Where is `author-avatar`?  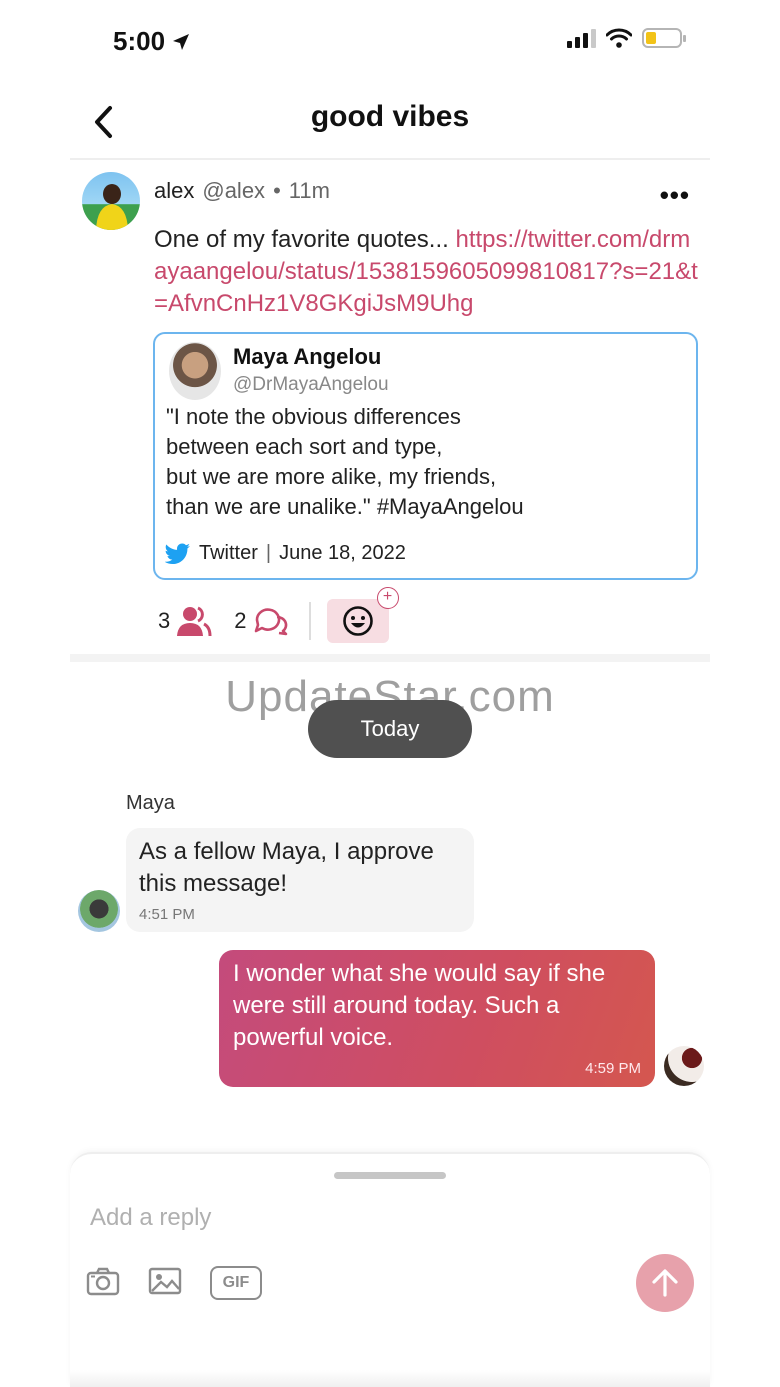
author-avatar is located at coordinates (111, 201).